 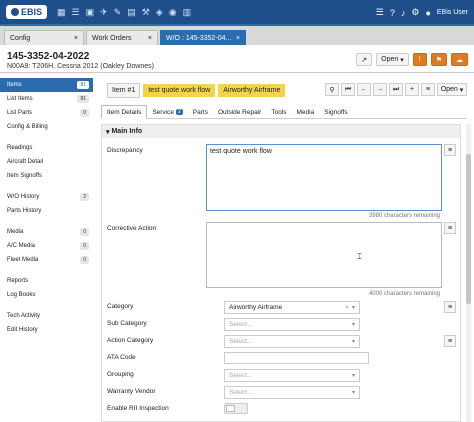 I want to click on first-icon: ⏮, so click(x=348, y=89).